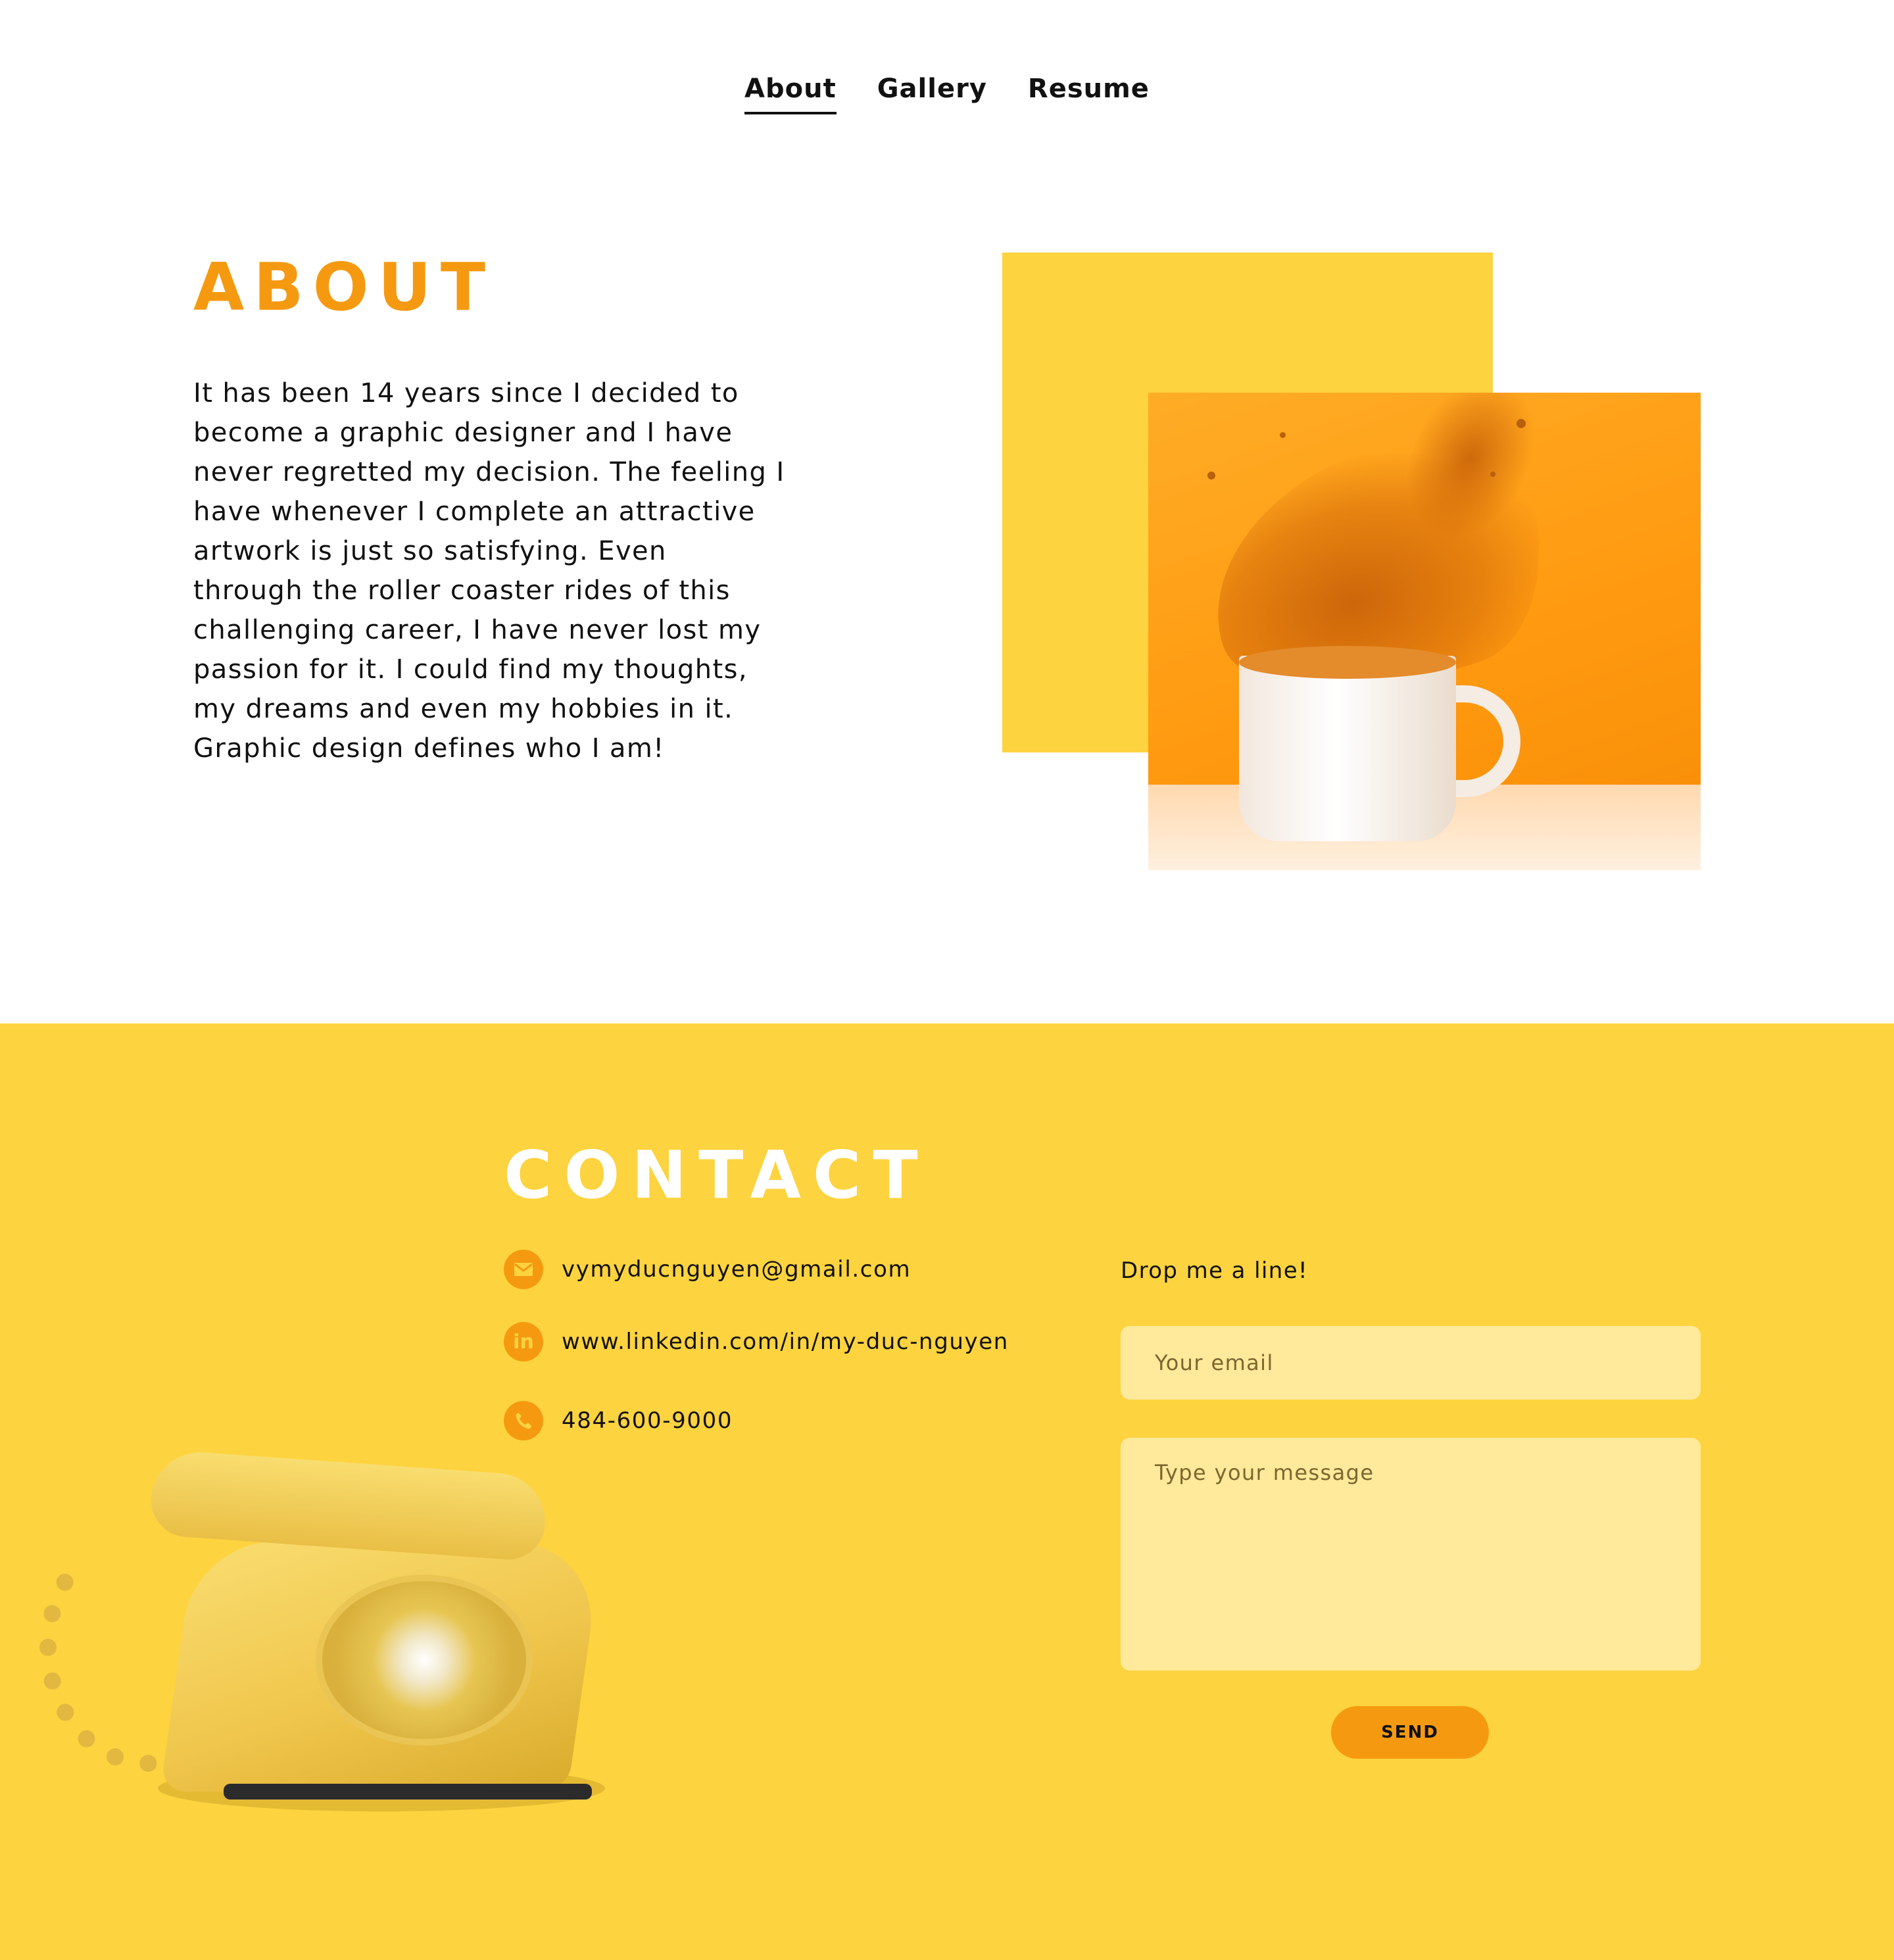 The width and height of the screenshot is (1894, 1960). What do you see at coordinates (1215, 1271) in the screenshot?
I see `form-intro: Drop me a line!` at bounding box center [1215, 1271].